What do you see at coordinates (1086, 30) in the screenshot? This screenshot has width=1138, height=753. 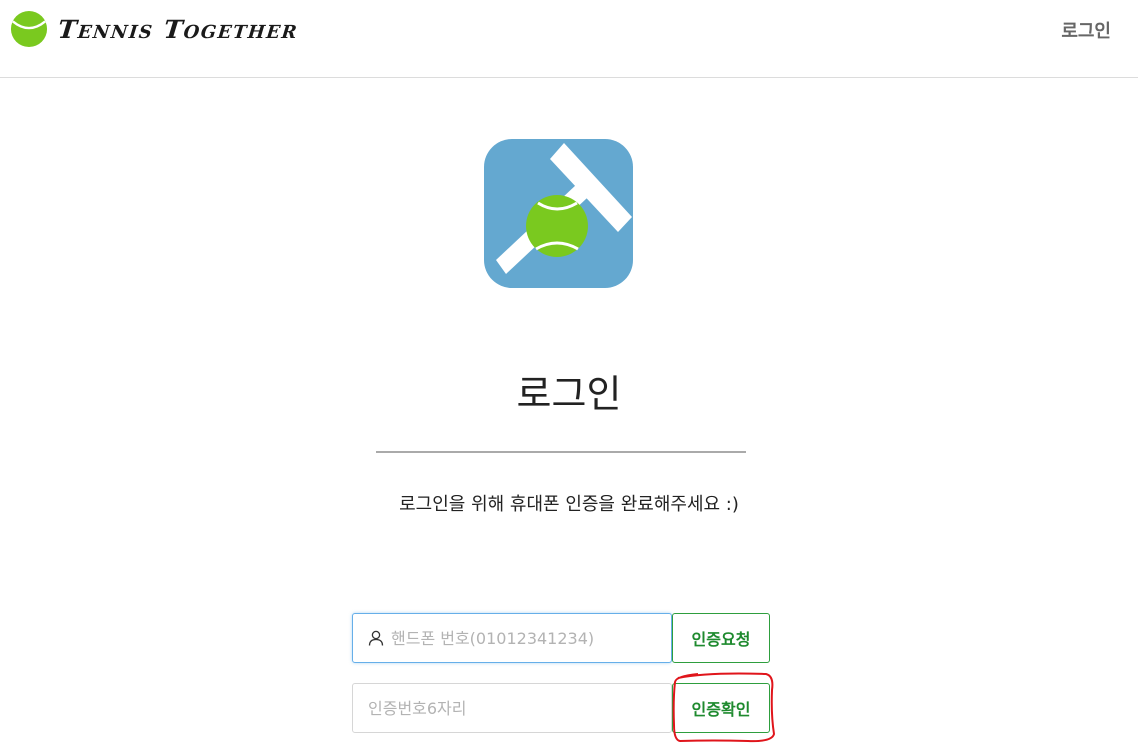 I see `nav-login-link: 로그인` at bounding box center [1086, 30].